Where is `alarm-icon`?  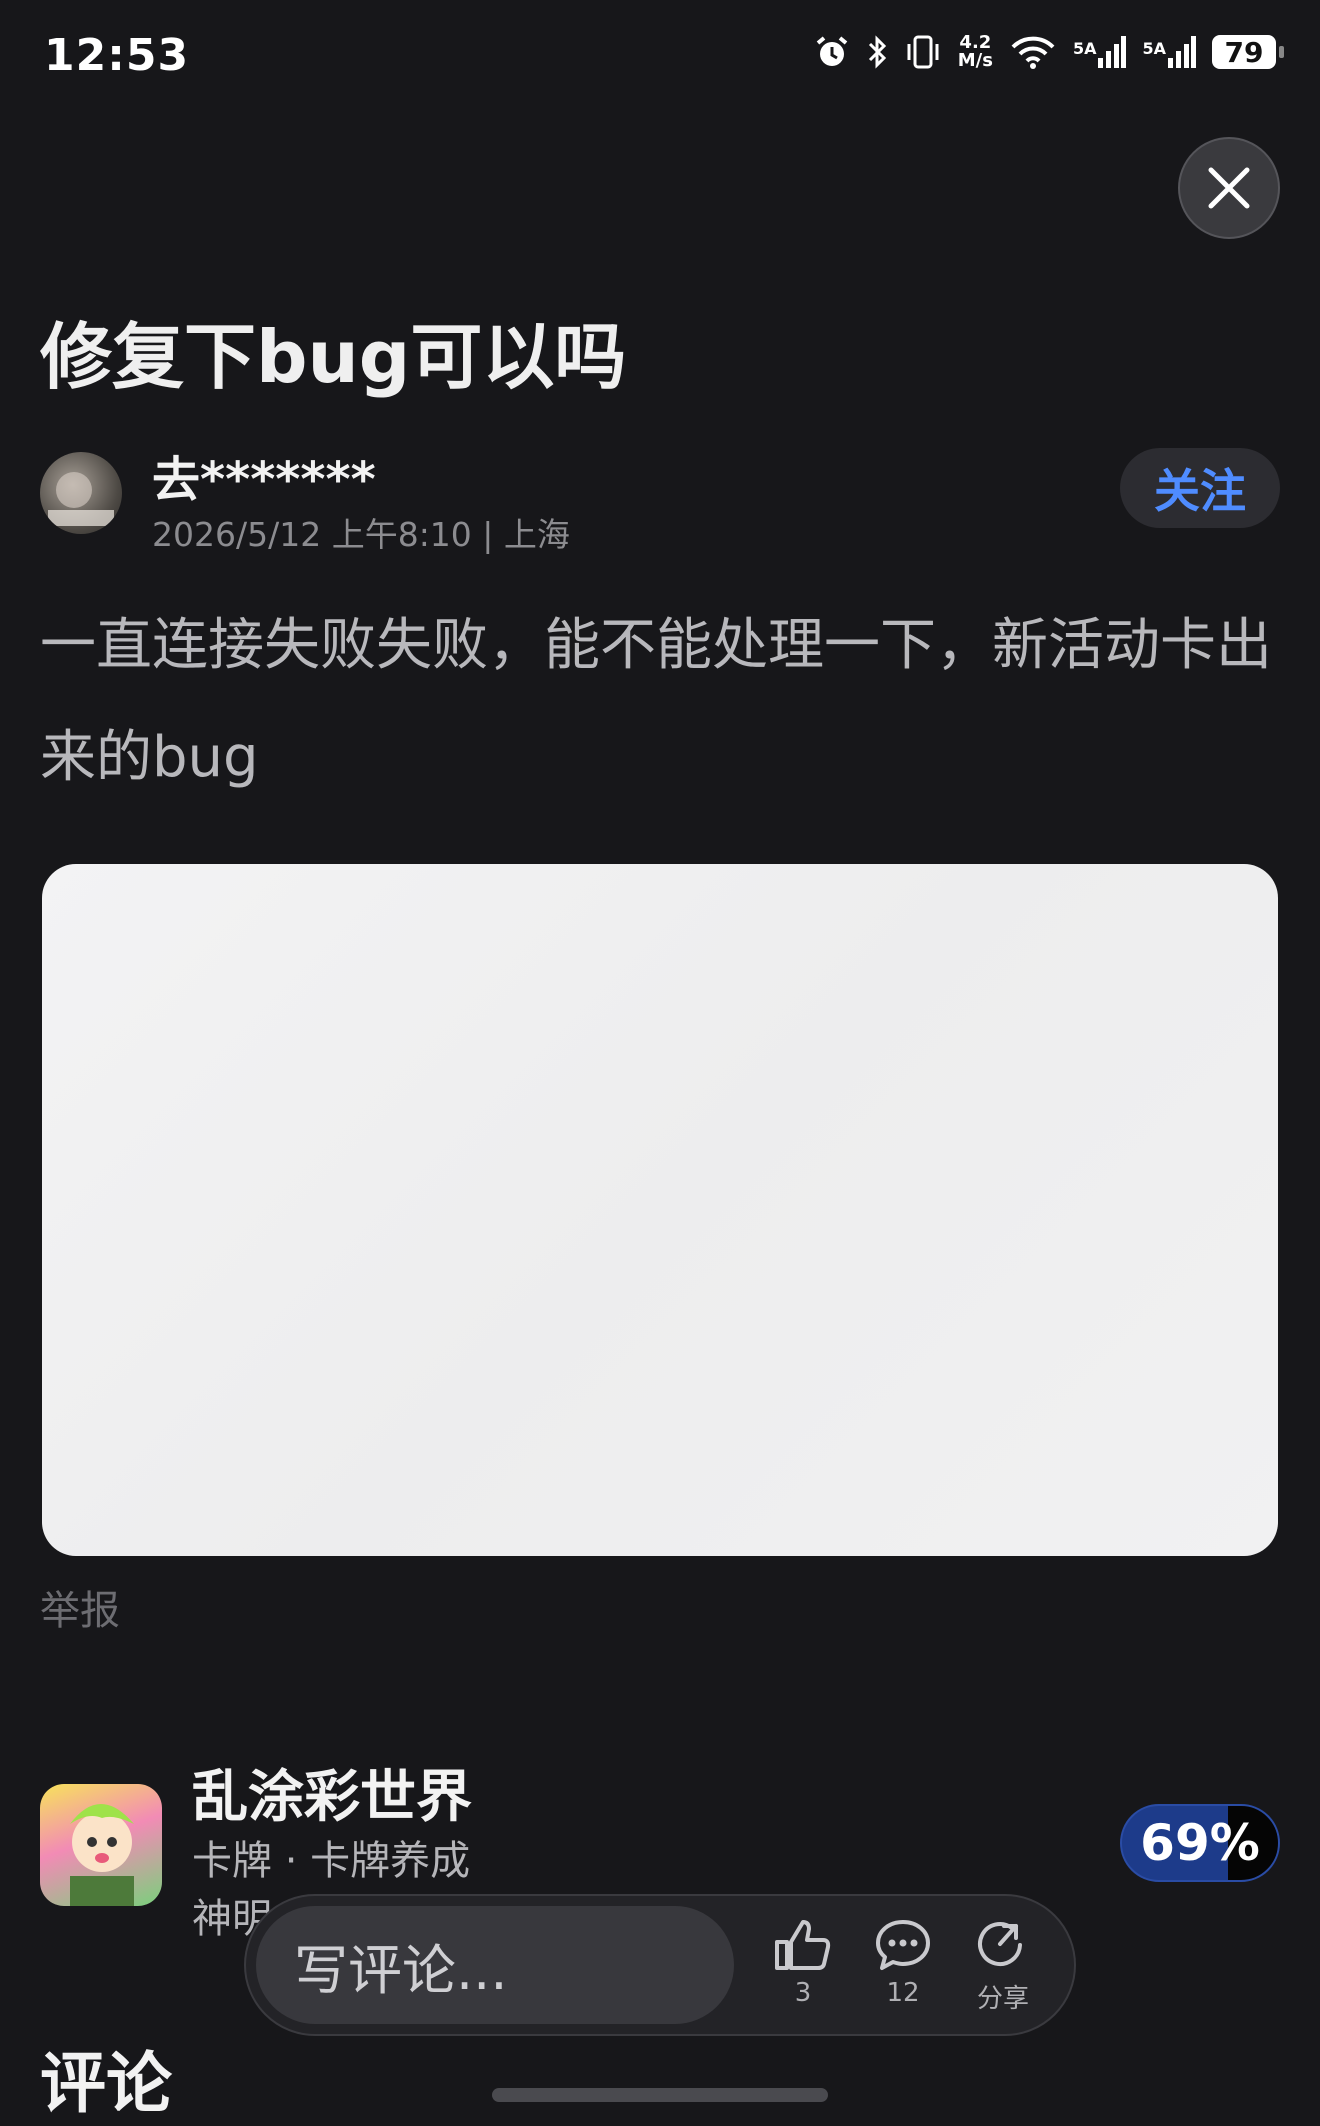 alarm-icon is located at coordinates (832, 51).